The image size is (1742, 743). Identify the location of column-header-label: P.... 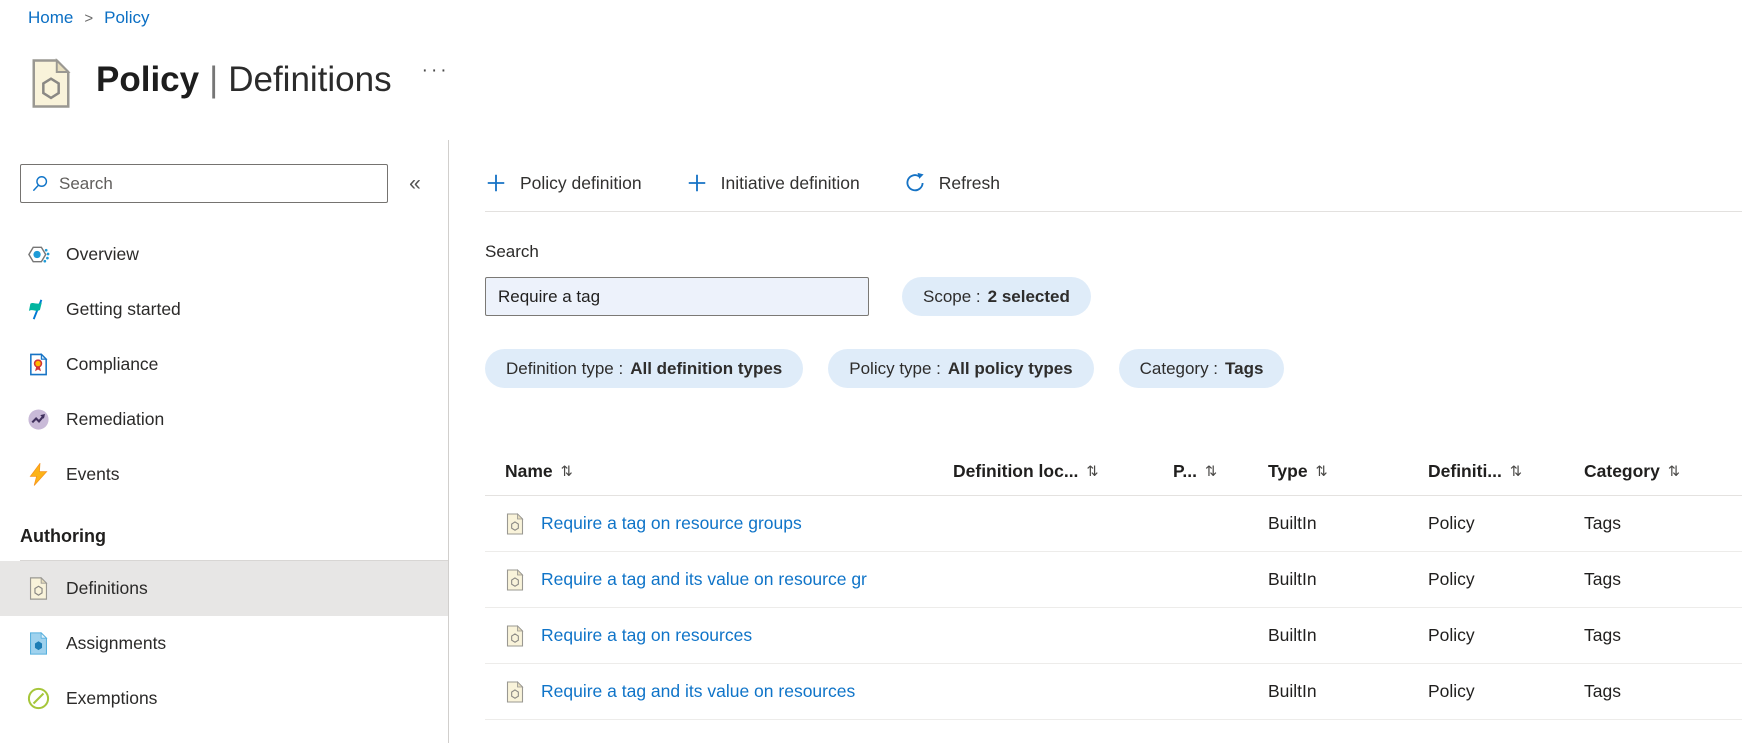
(1185, 471).